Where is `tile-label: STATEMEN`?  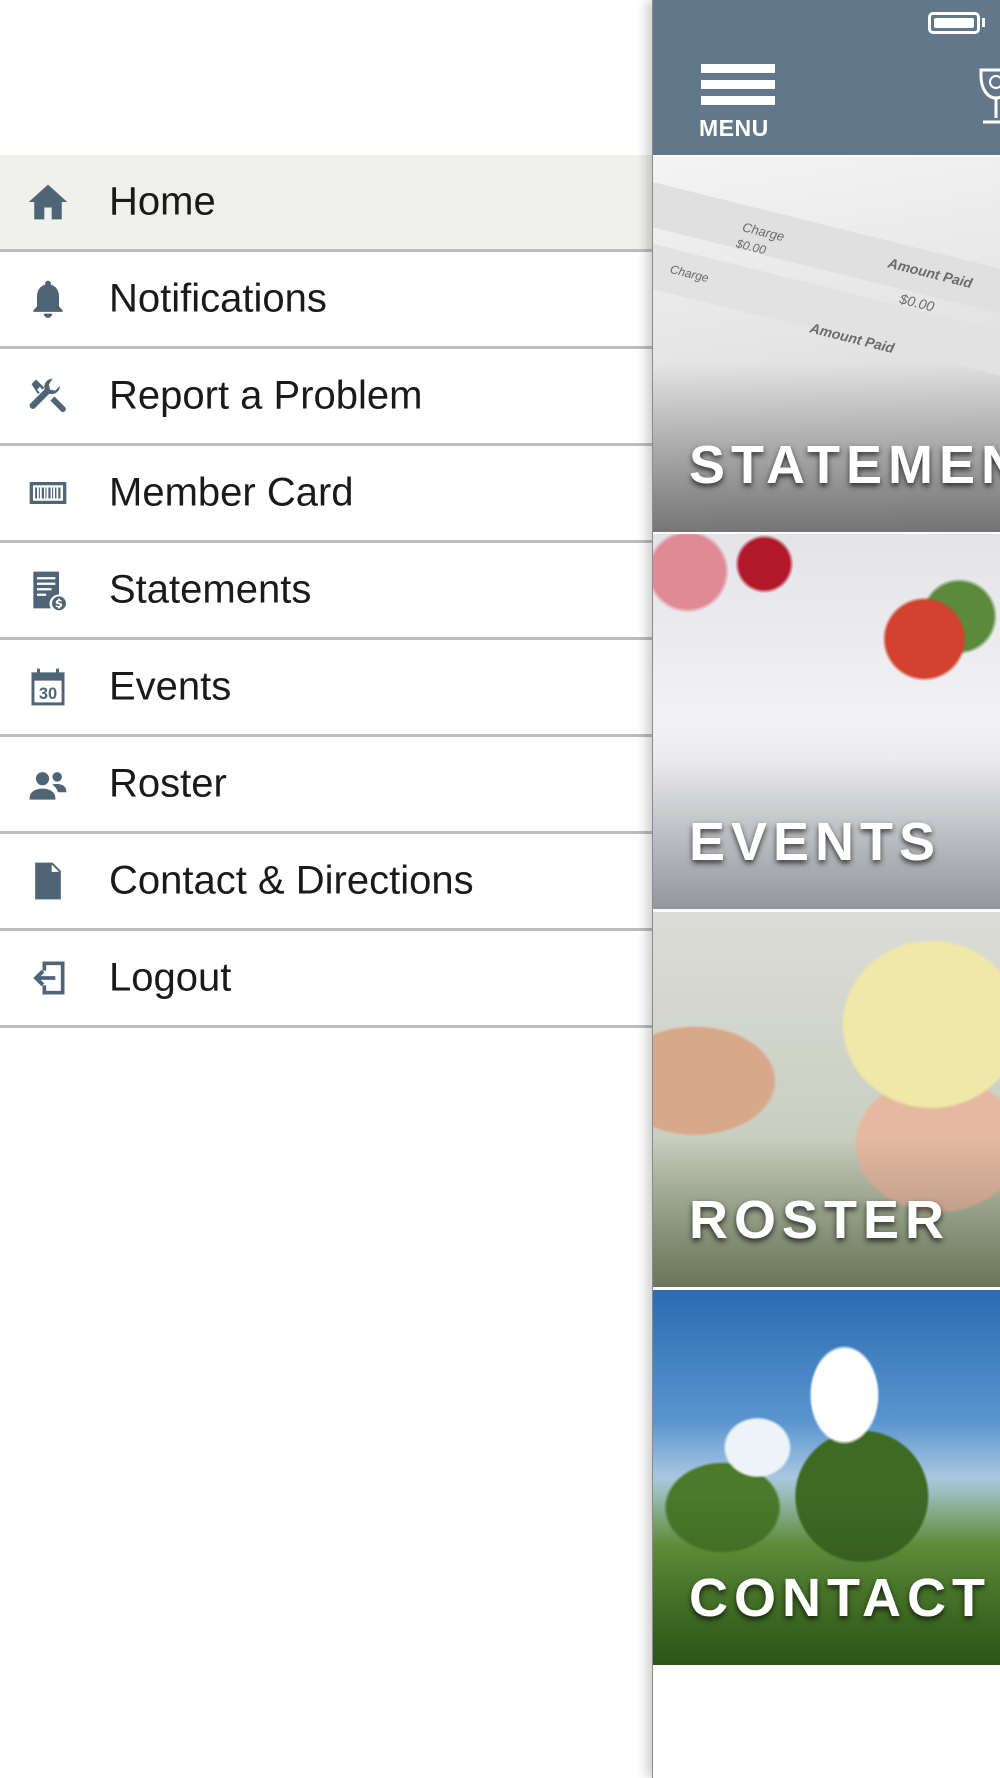 tile-label: STATEMEN is located at coordinates (844, 465).